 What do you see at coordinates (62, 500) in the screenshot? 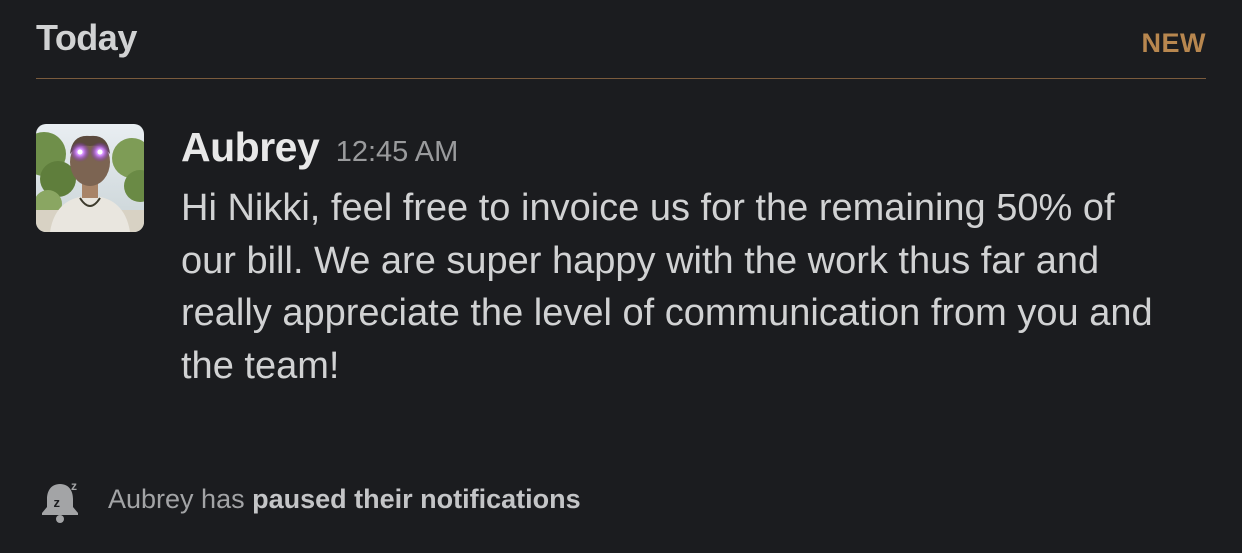
I see `bell-snooze-icon: z z` at bounding box center [62, 500].